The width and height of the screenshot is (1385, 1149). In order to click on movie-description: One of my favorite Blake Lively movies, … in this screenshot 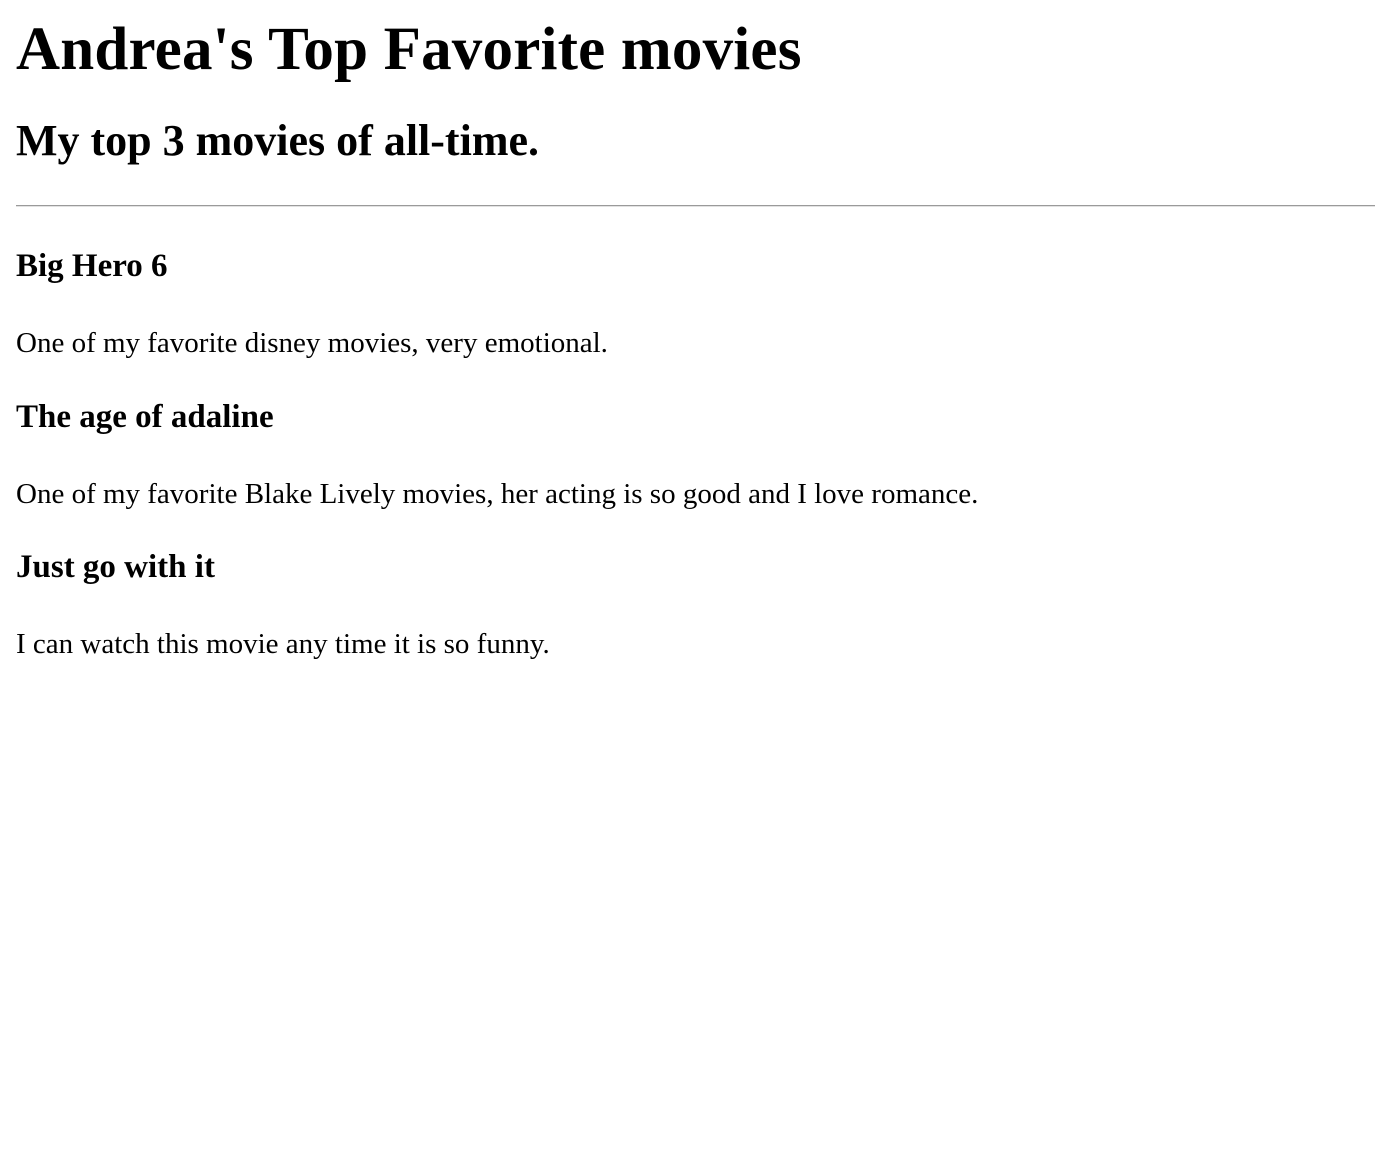, I will do `click(497, 493)`.